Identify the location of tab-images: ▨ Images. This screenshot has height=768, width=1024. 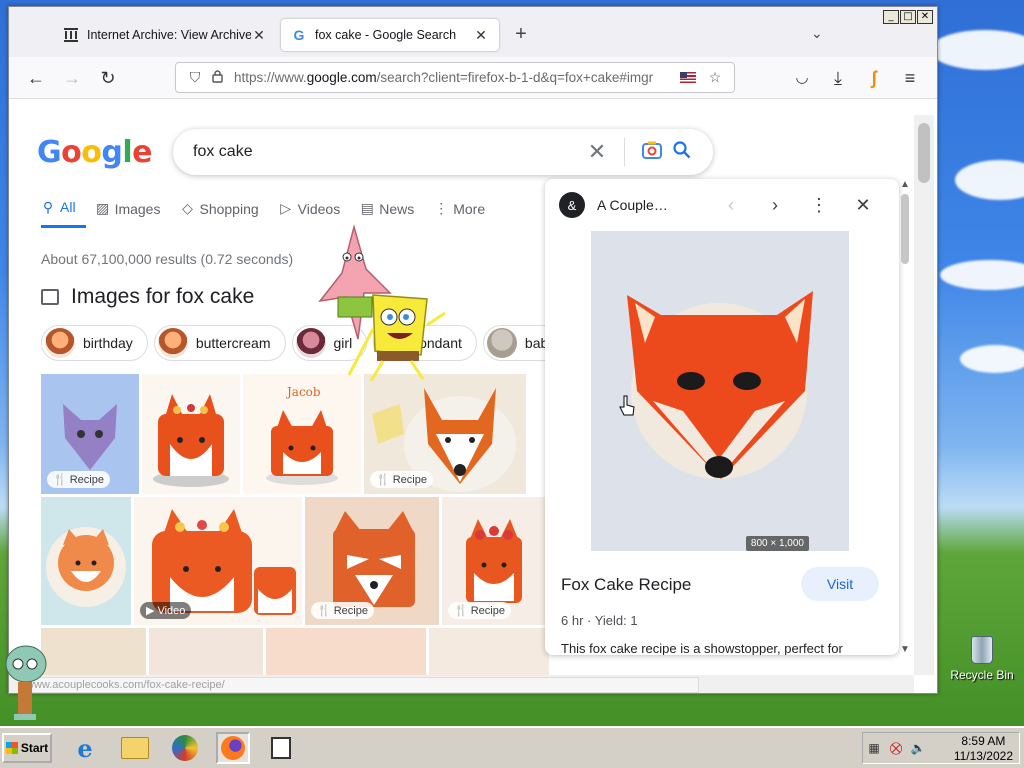
(133, 213).